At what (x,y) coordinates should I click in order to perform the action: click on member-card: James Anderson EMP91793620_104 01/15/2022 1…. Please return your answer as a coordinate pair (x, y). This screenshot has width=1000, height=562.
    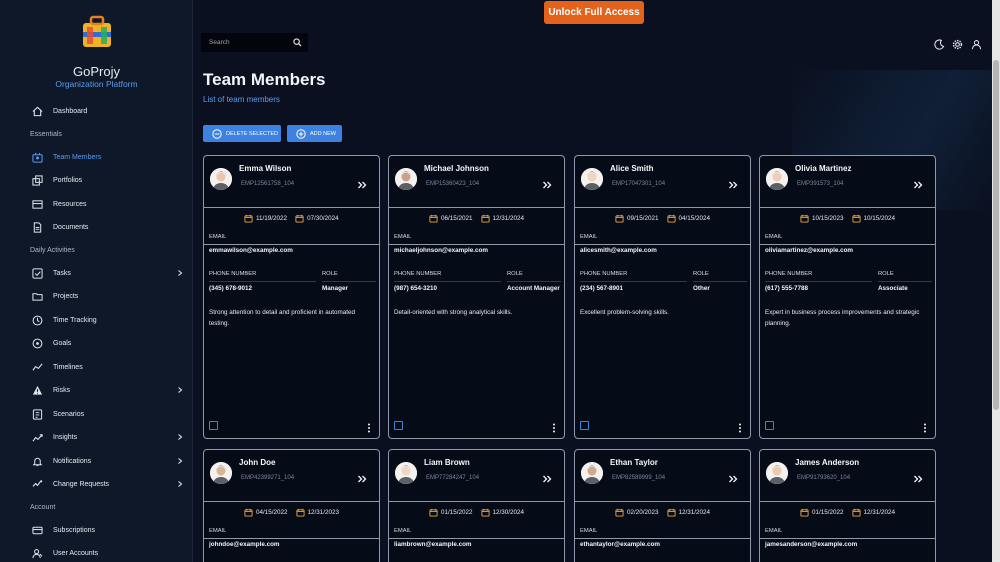
    Looking at the image, I should click on (847, 505).